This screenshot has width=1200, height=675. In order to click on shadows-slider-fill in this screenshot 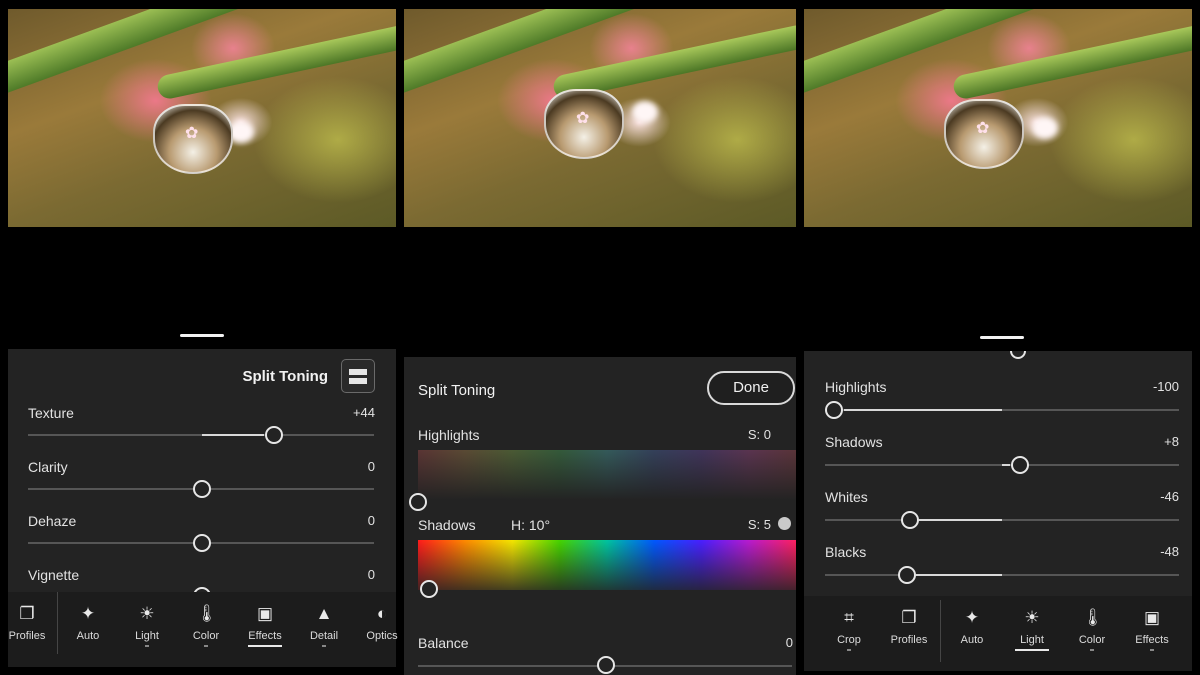, I will do `click(1006, 465)`.